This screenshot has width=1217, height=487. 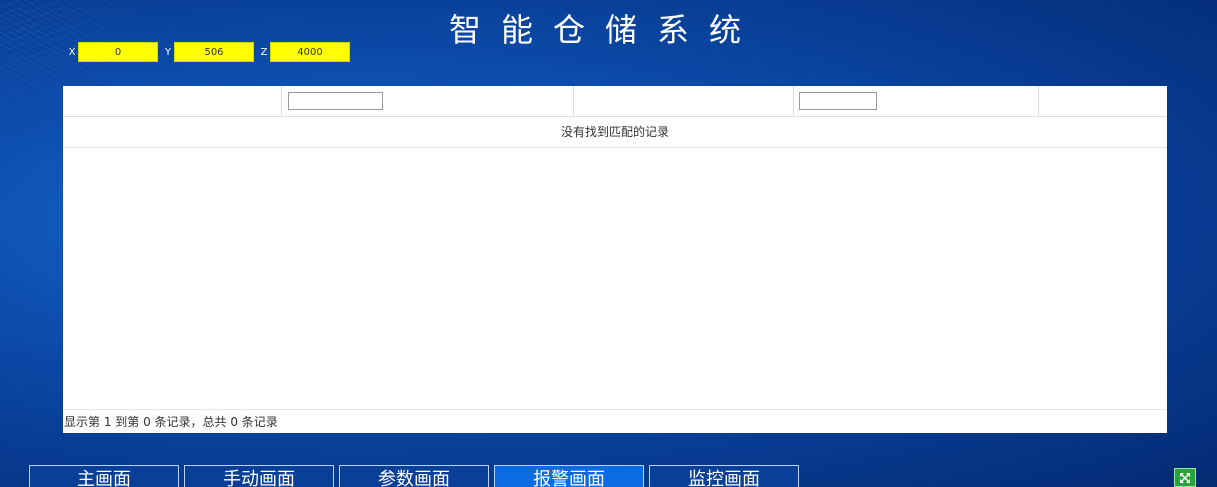 What do you see at coordinates (569, 476) in the screenshot?
I see `nav-alarm: 报警画面` at bounding box center [569, 476].